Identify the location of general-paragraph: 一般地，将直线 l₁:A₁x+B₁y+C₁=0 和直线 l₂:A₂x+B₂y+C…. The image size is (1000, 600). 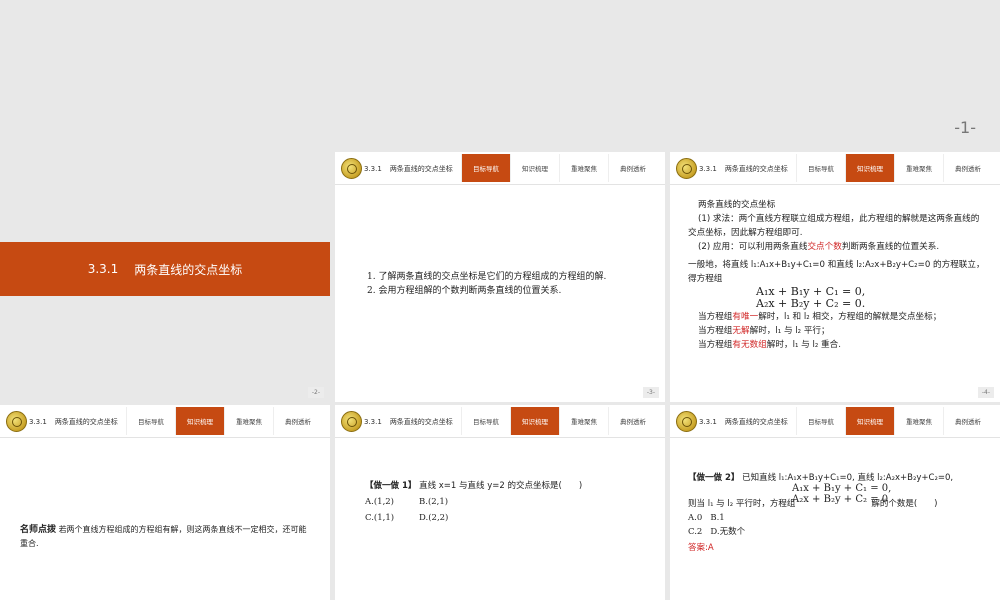
(836, 272).